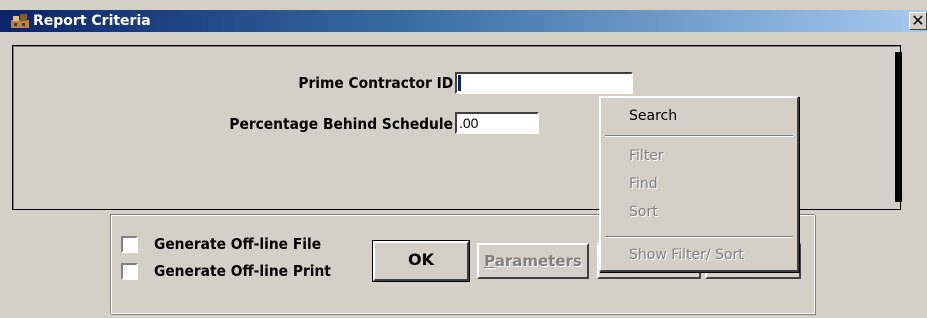 This screenshot has width=927, height=318. What do you see at coordinates (489, 261) in the screenshot?
I see `parameters-mnemonic: P` at bounding box center [489, 261].